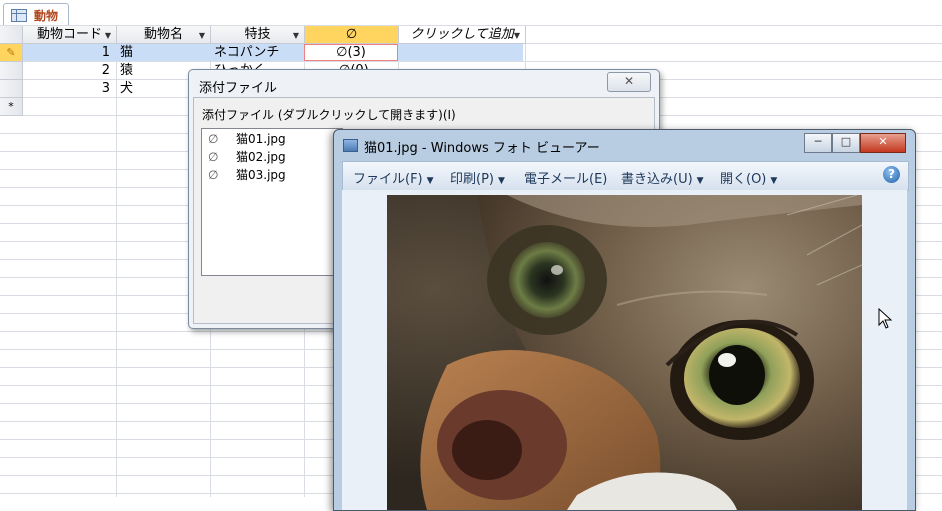 The height and width of the screenshot is (511, 942). I want to click on menu-file: ファイル(F) ▼, so click(393, 177).